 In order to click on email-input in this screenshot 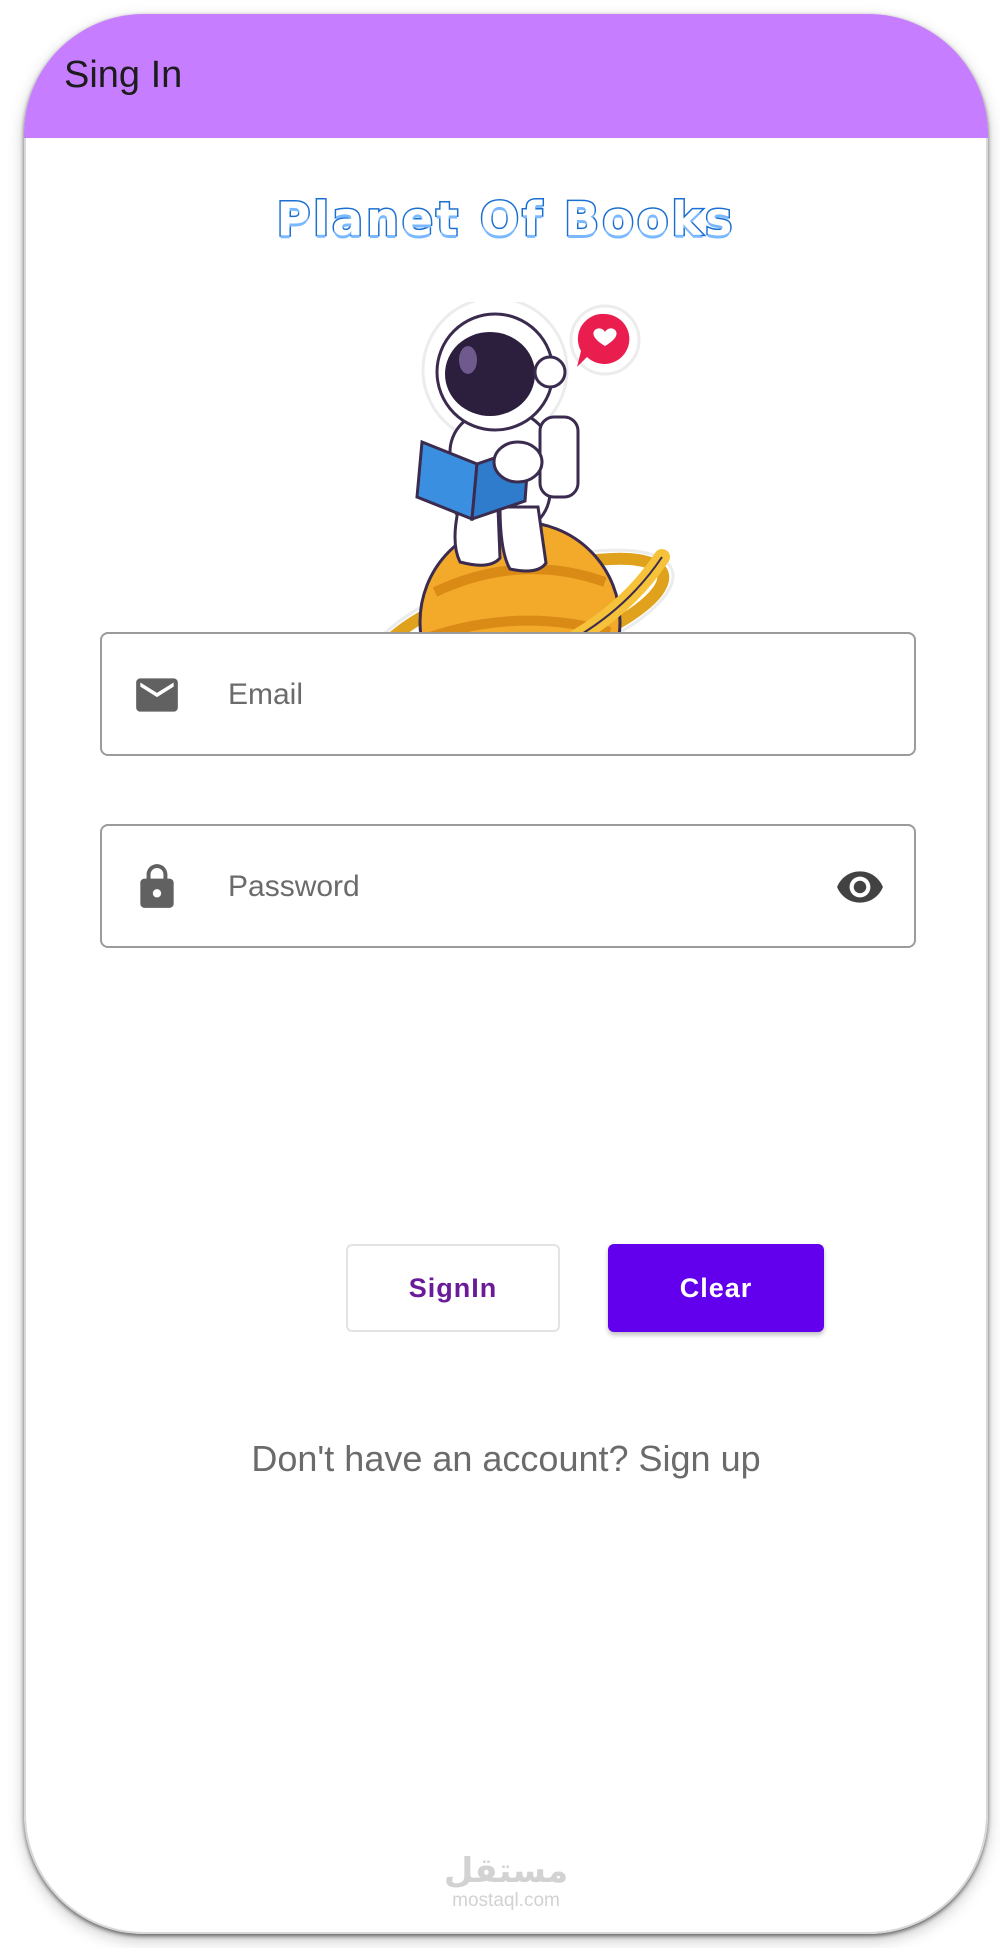, I will do `click(508, 695)`.